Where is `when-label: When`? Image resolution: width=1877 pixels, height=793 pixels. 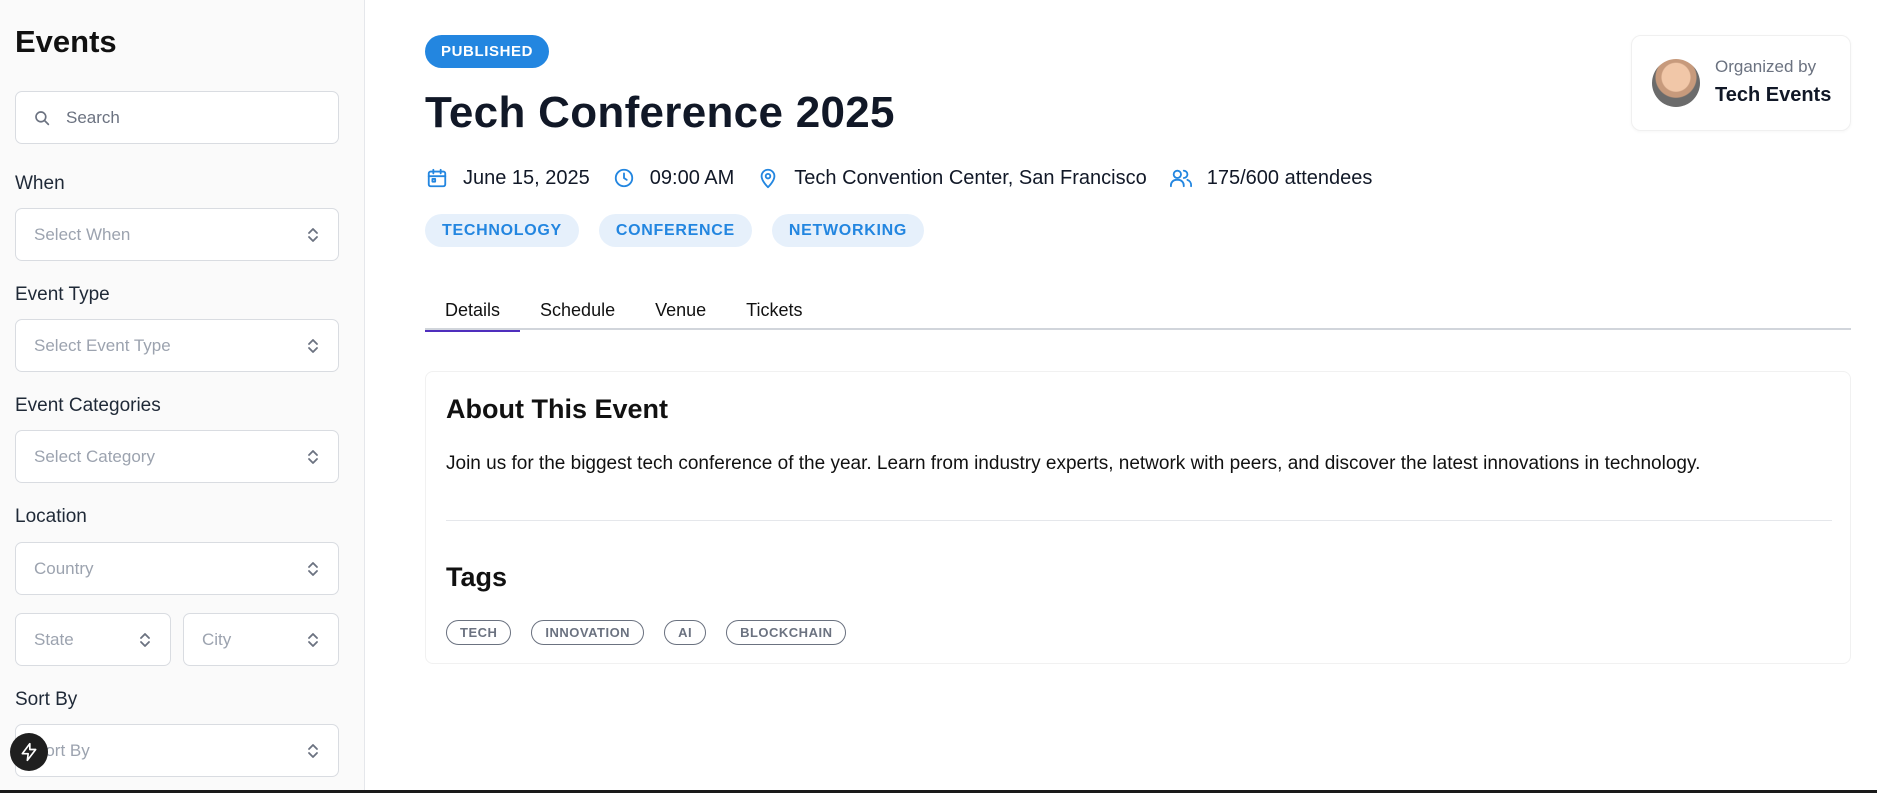
when-label: When is located at coordinates (40, 183).